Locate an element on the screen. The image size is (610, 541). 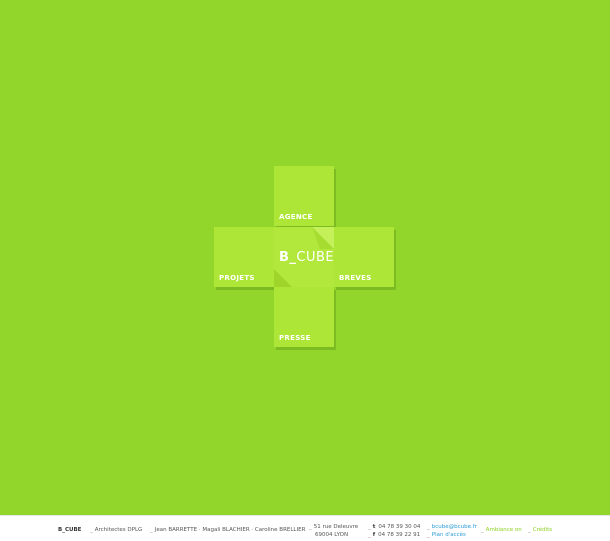
nav-label-presse: PRESSE is located at coordinates (295, 338).